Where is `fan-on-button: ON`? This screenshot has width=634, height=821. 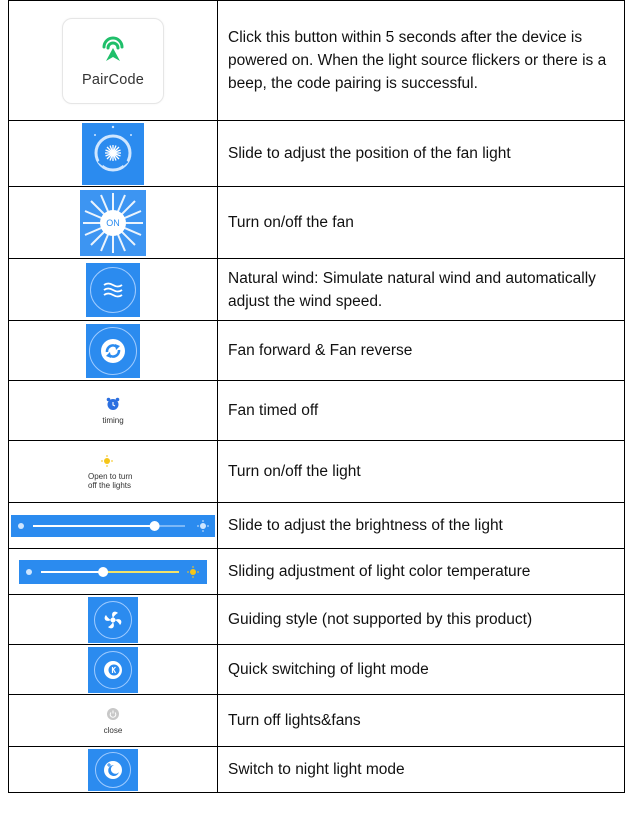 fan-on-button: ON is located at coordinates (113, 222).